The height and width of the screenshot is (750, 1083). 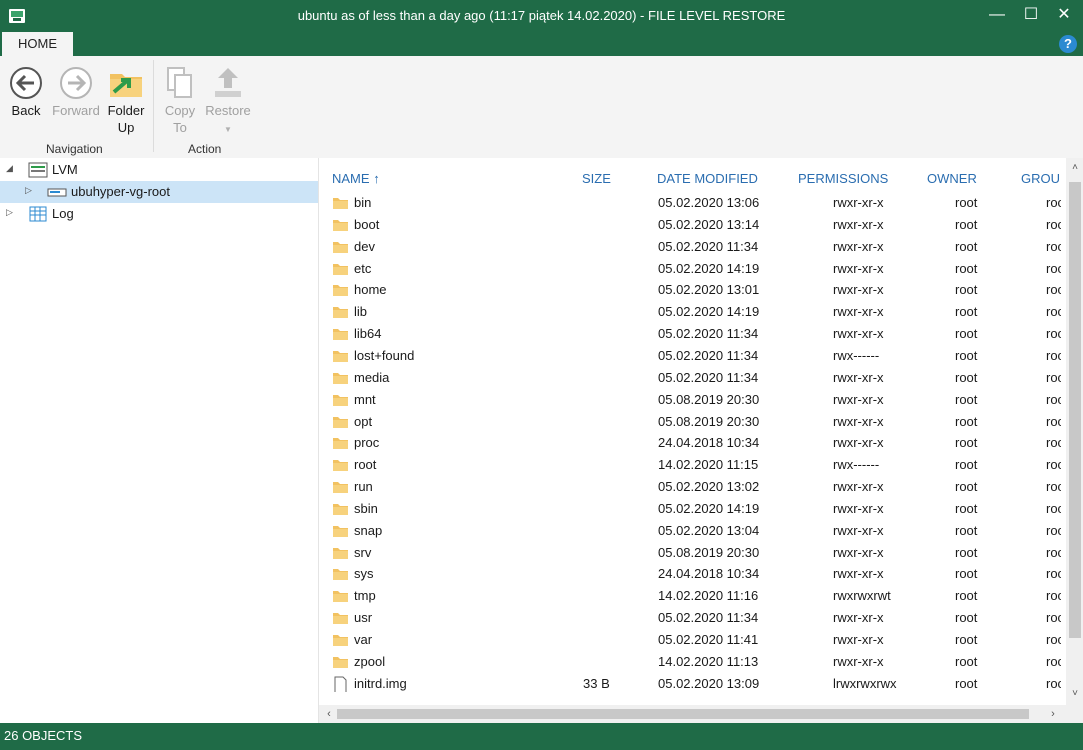 I want to click on scroll-right-icon: ›, so click(x=1053, y=714).